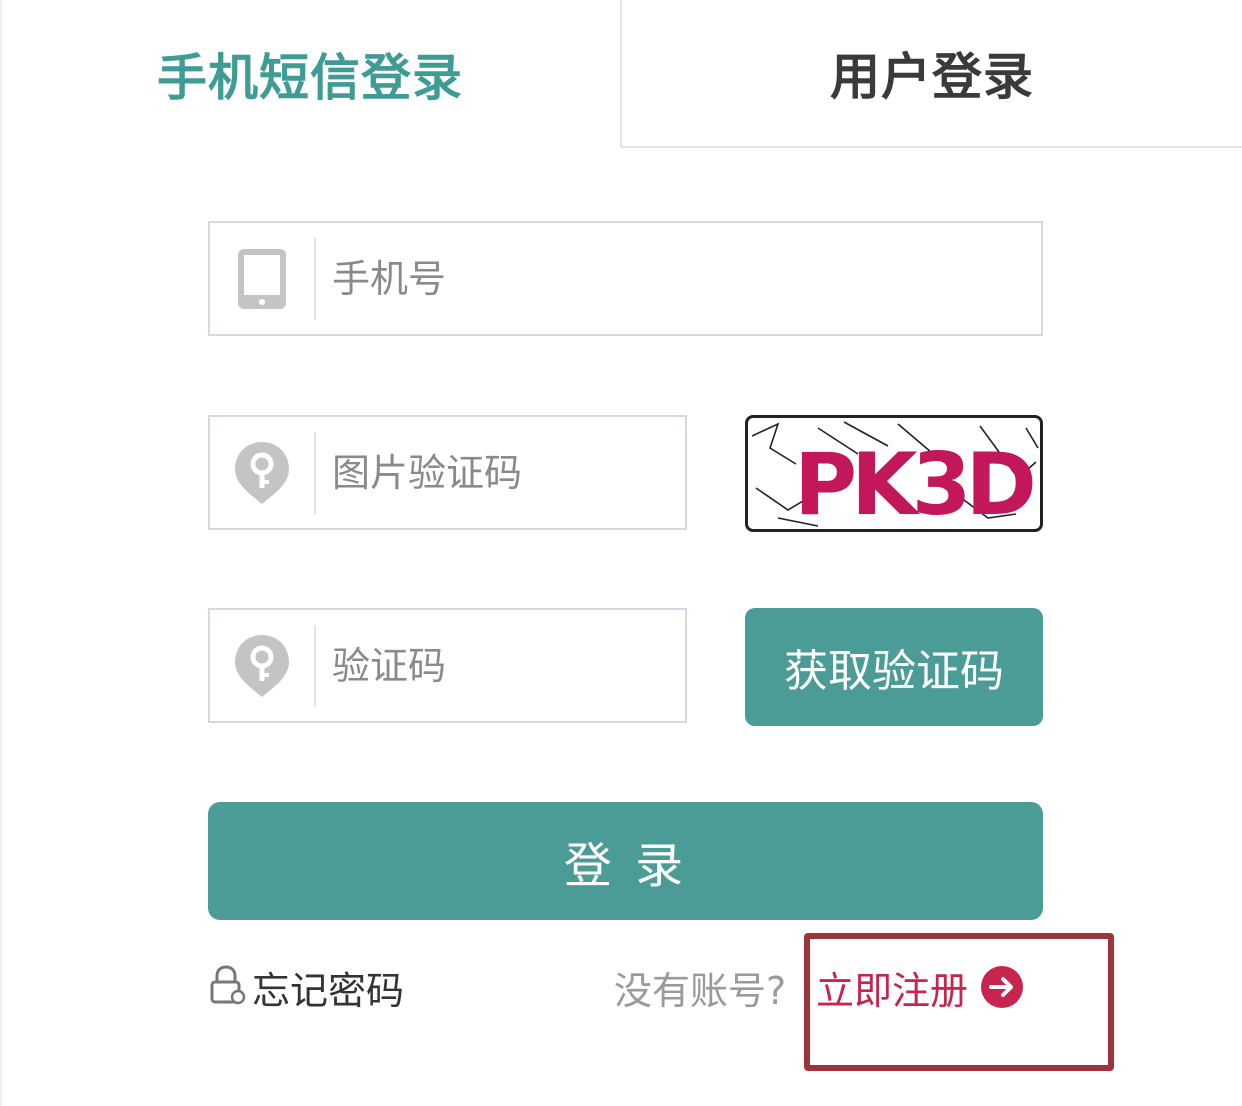 The height and width of the screenshot is (1106, 1242). I want to click on get-code-button: 获取验证码, so click(894, 667).